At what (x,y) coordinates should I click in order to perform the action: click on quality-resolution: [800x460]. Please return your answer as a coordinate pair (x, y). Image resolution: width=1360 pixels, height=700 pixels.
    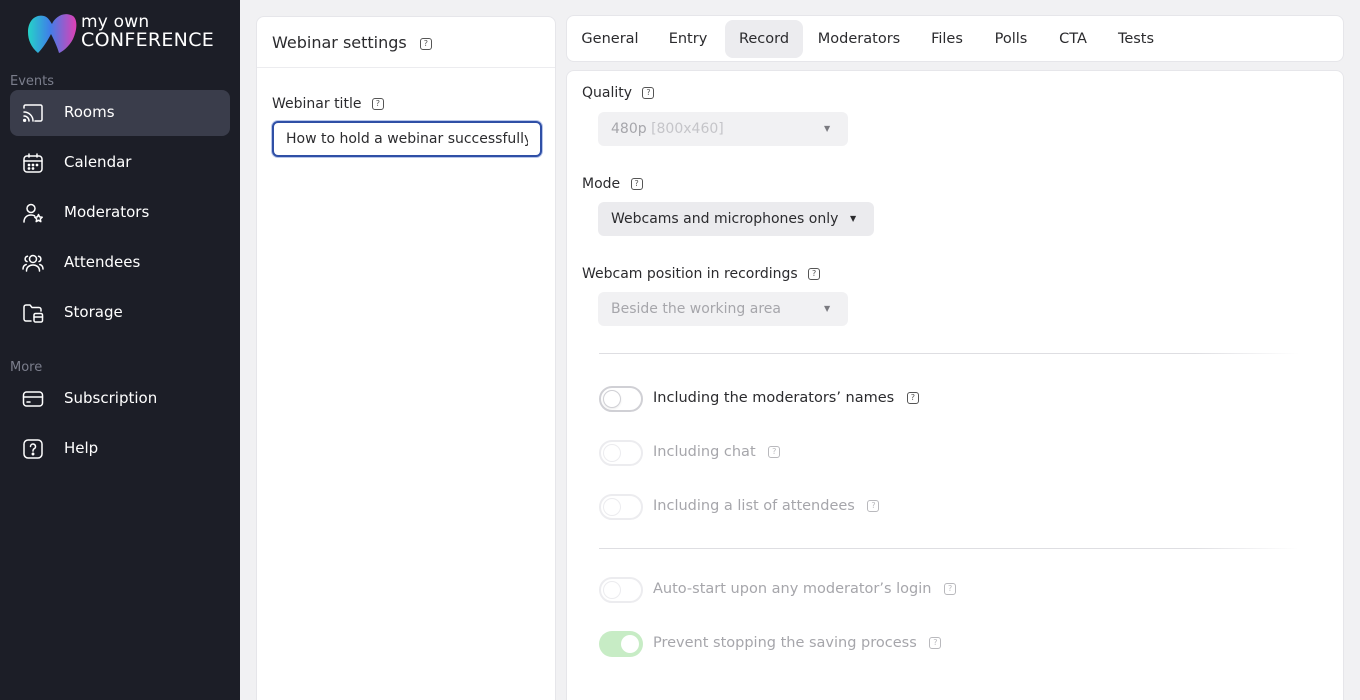
    Looking at the image, I should click on (687, 129).